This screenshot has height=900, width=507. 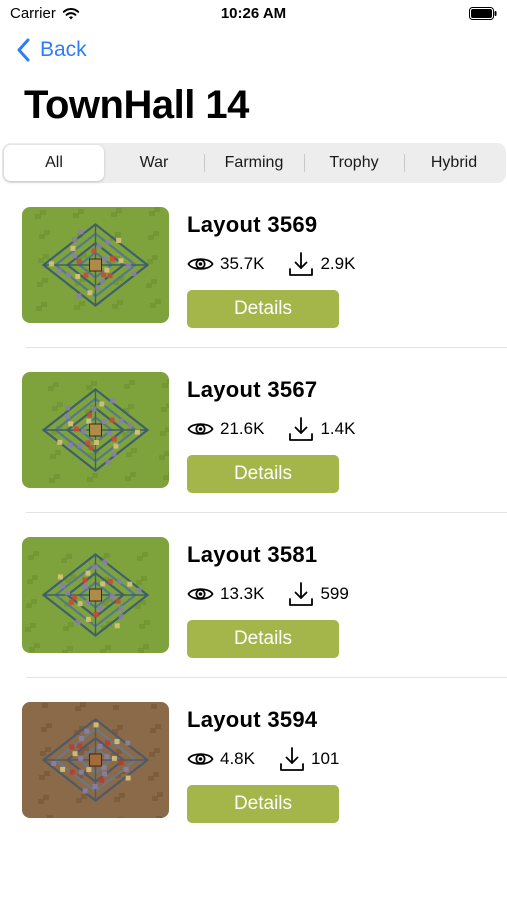 I want to click on status-time: 10:26 AM, so click(x=253, y=13).